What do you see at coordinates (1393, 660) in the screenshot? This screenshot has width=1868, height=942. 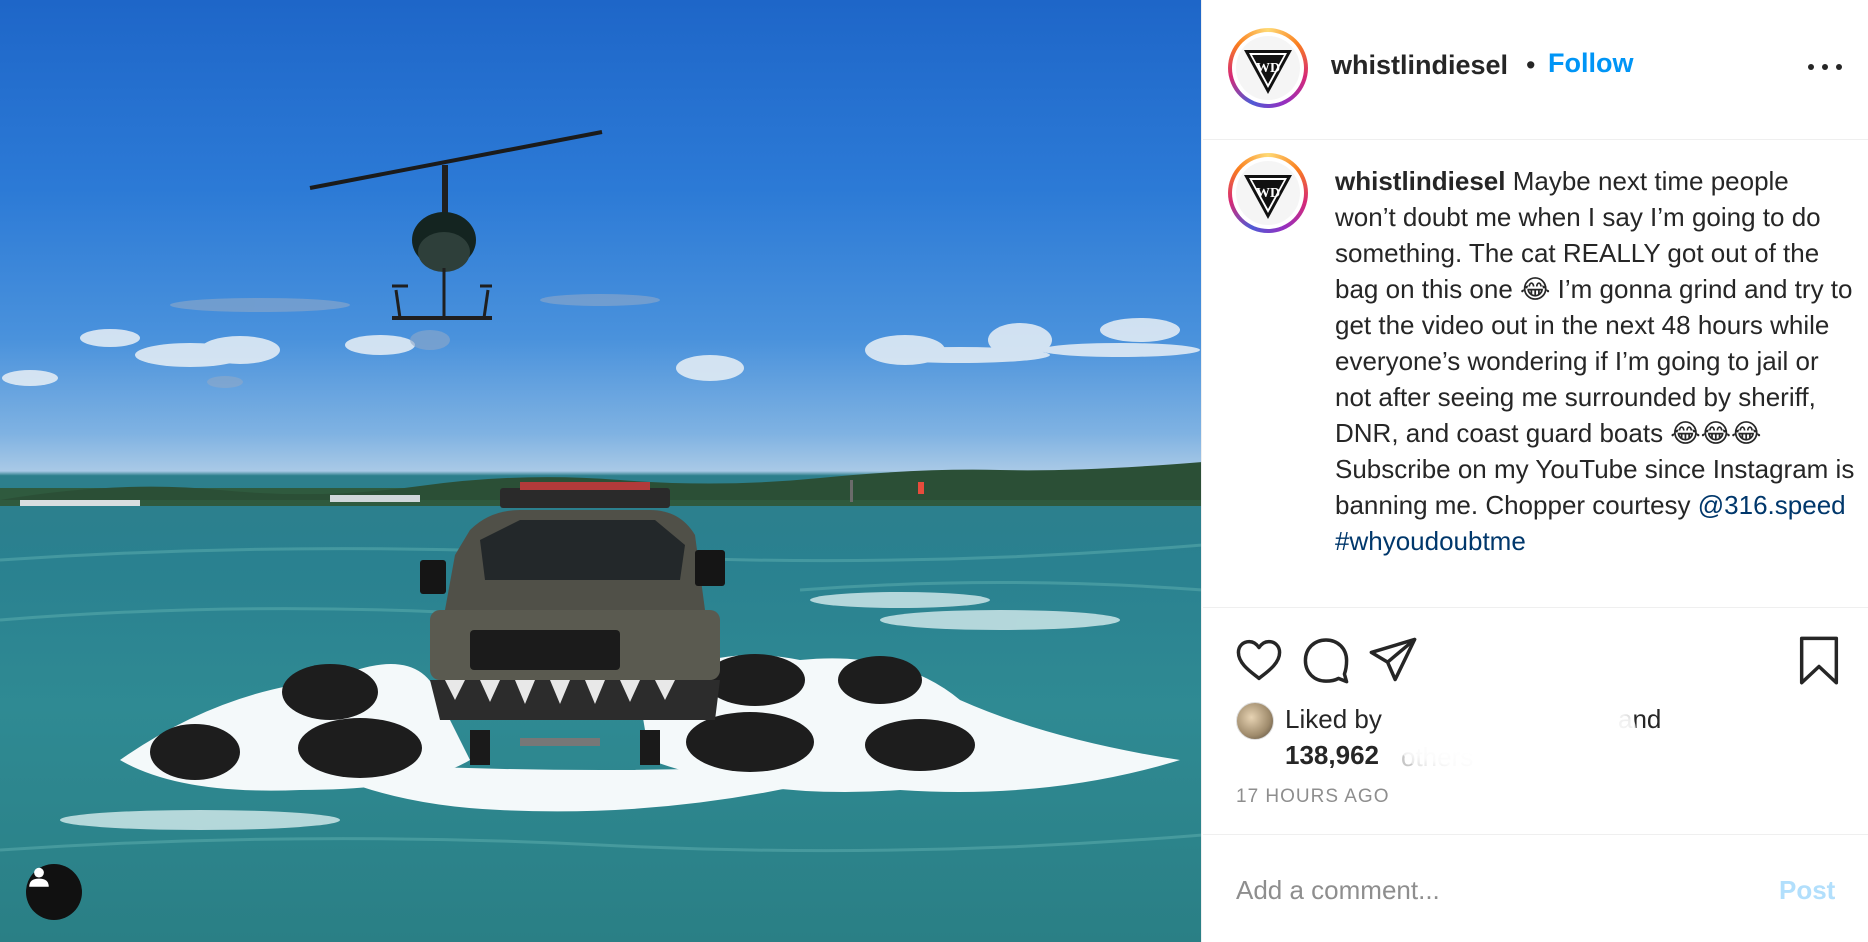 I see `share-icon` at bounding box center [1393, 660].